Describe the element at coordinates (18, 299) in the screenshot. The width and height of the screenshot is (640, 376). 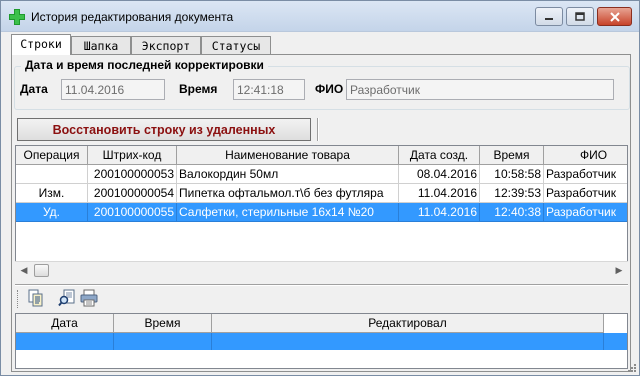
I see `toolbar-grip` at that location.